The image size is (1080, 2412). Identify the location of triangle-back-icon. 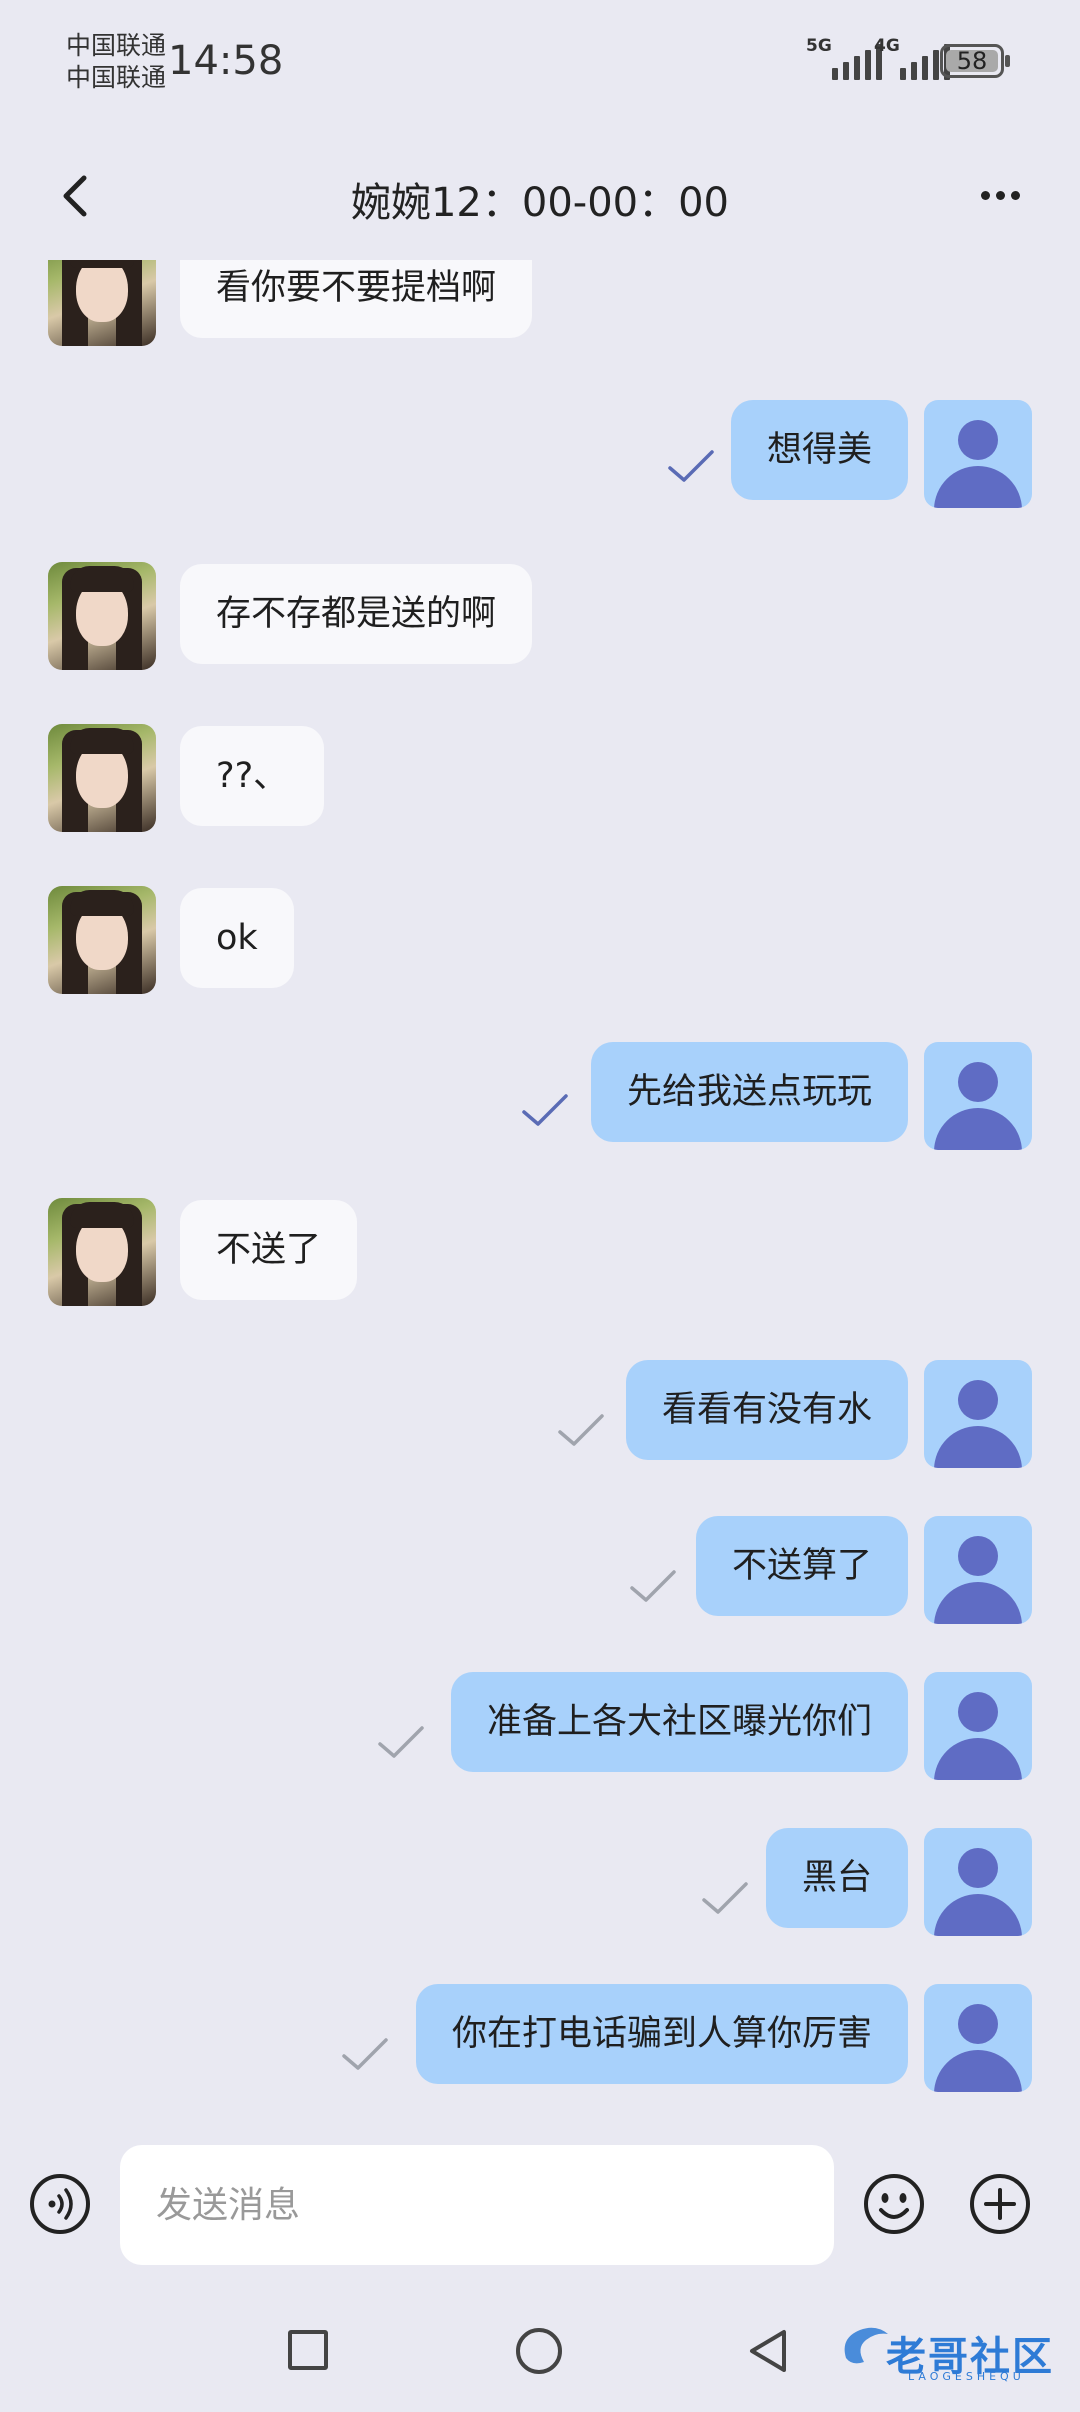
(768, 2351).